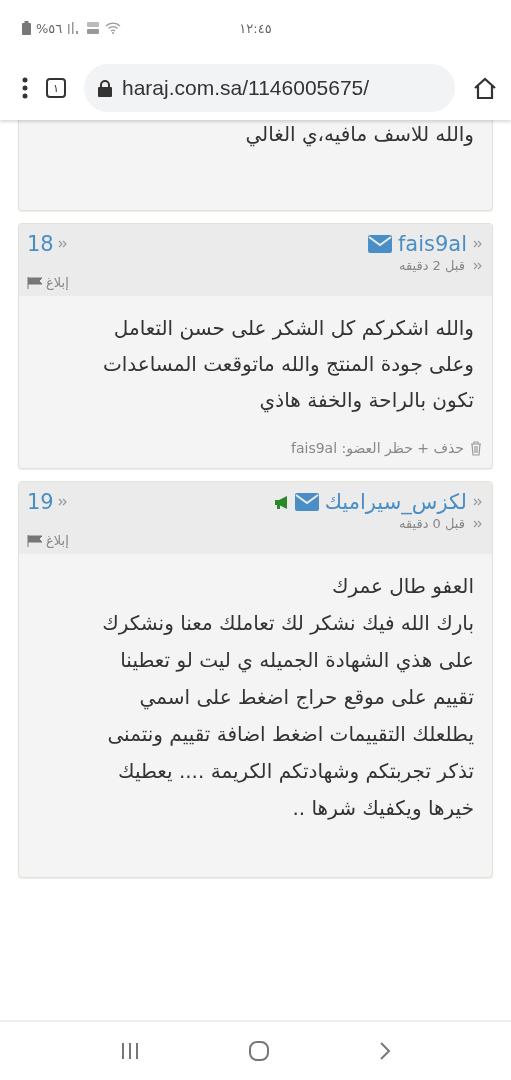  Describe the element at coordinates (105, 88) in the screenshot. I see `lock-icon` at that location.